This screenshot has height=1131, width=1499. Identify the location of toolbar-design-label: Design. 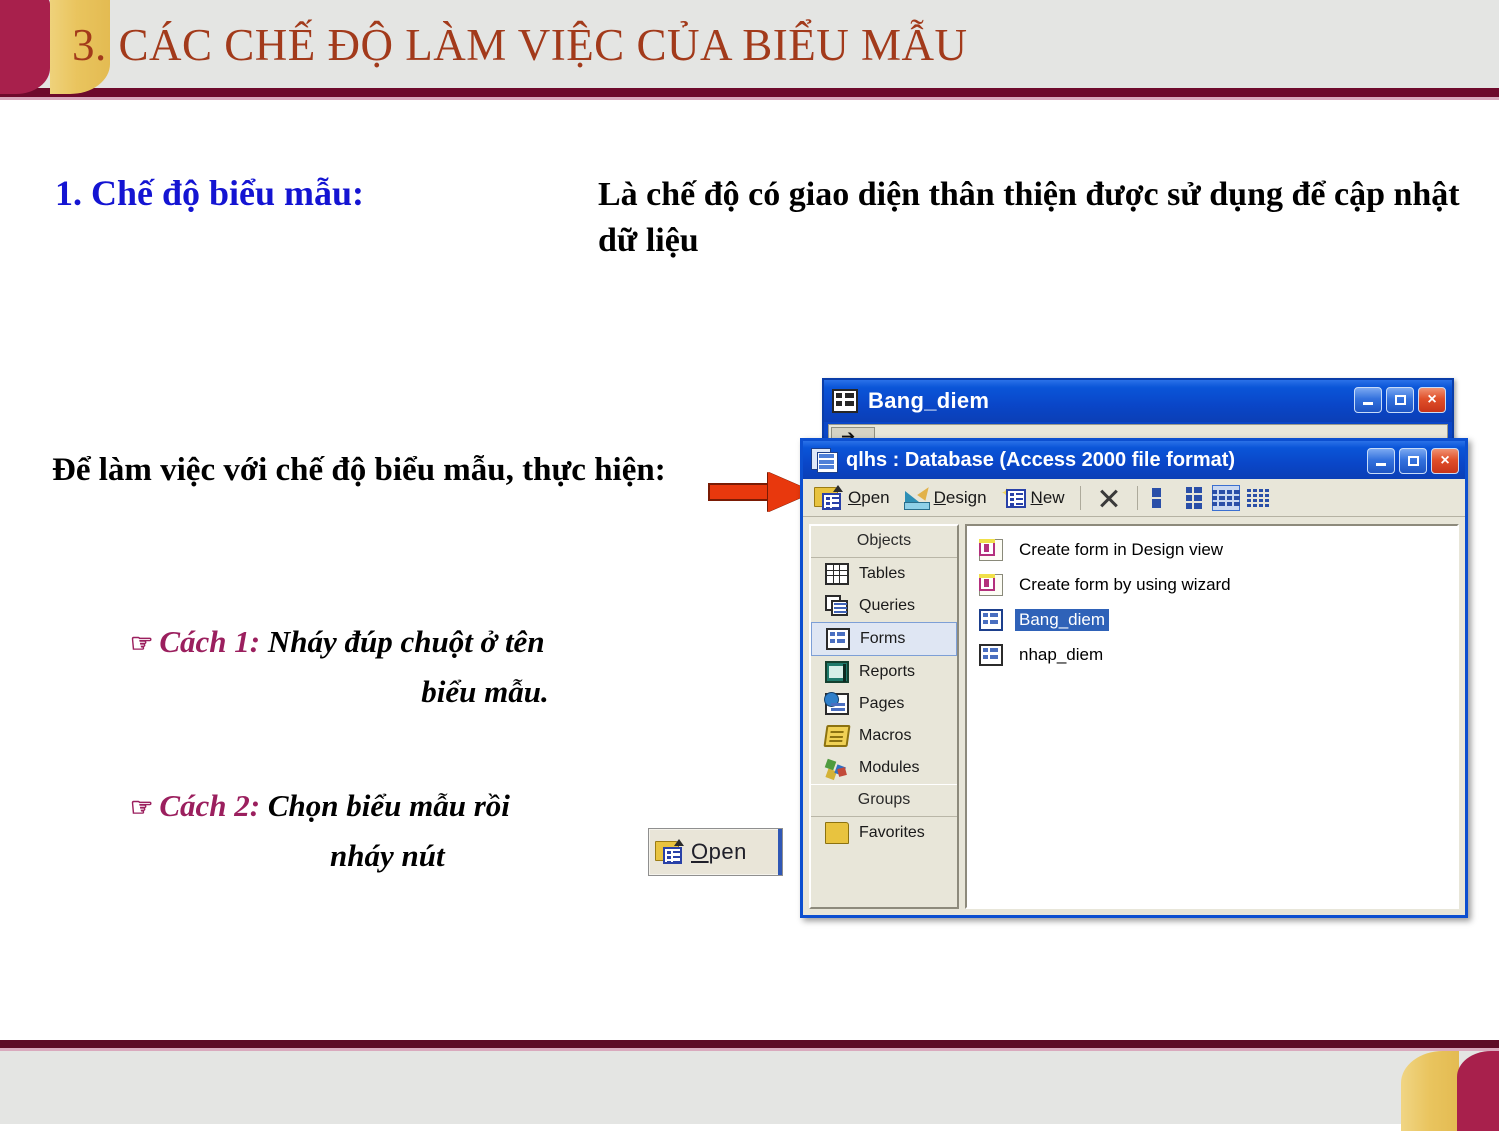
(960, 498).